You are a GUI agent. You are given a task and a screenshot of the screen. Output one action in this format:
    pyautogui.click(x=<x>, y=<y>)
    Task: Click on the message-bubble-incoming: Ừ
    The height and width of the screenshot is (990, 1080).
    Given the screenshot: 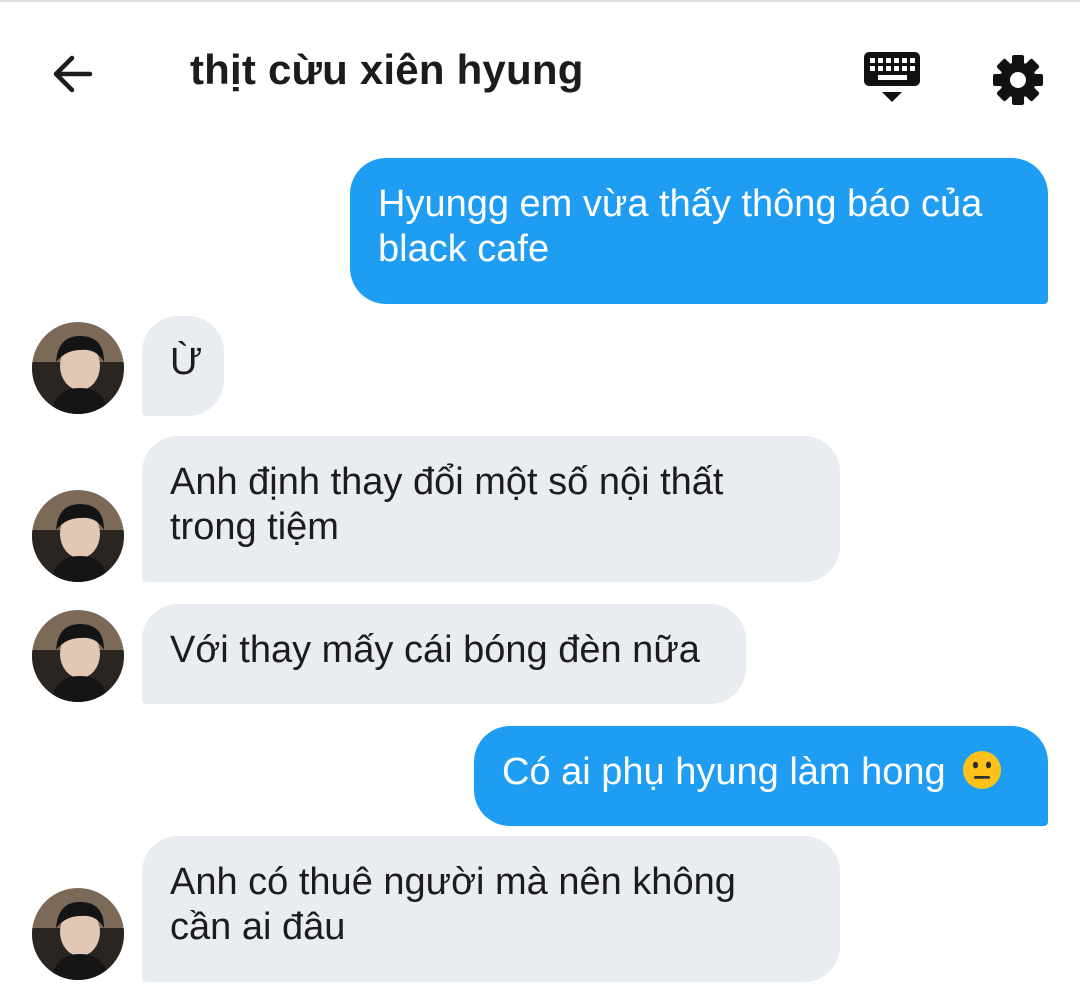 What is the action you would take?
    pyautogui.click(x=183, y=366)
    